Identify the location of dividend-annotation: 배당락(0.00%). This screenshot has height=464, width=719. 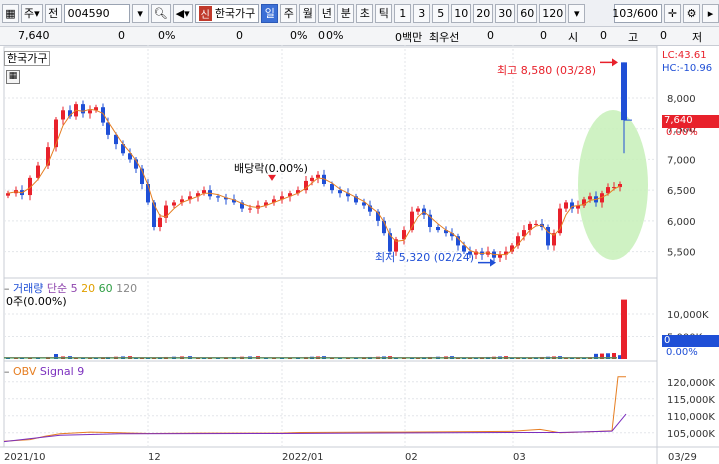
(271, 168).